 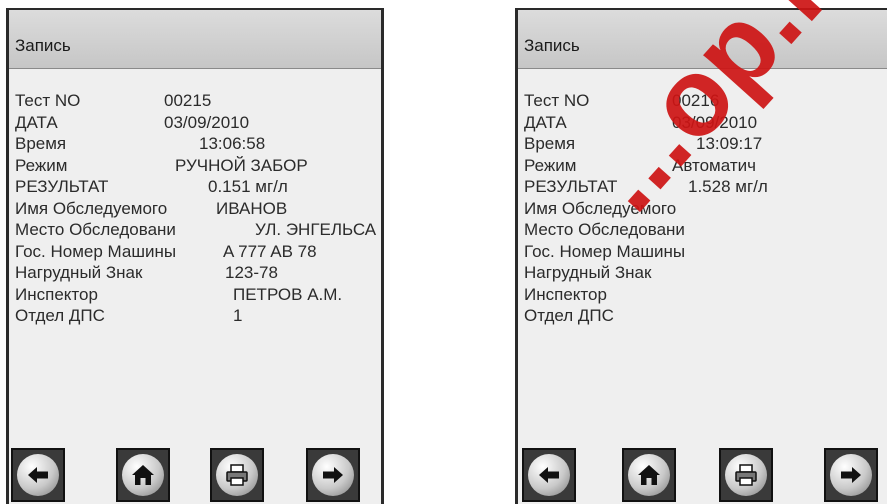 I want to click on field-label: Время, so click(x=41, y=143).